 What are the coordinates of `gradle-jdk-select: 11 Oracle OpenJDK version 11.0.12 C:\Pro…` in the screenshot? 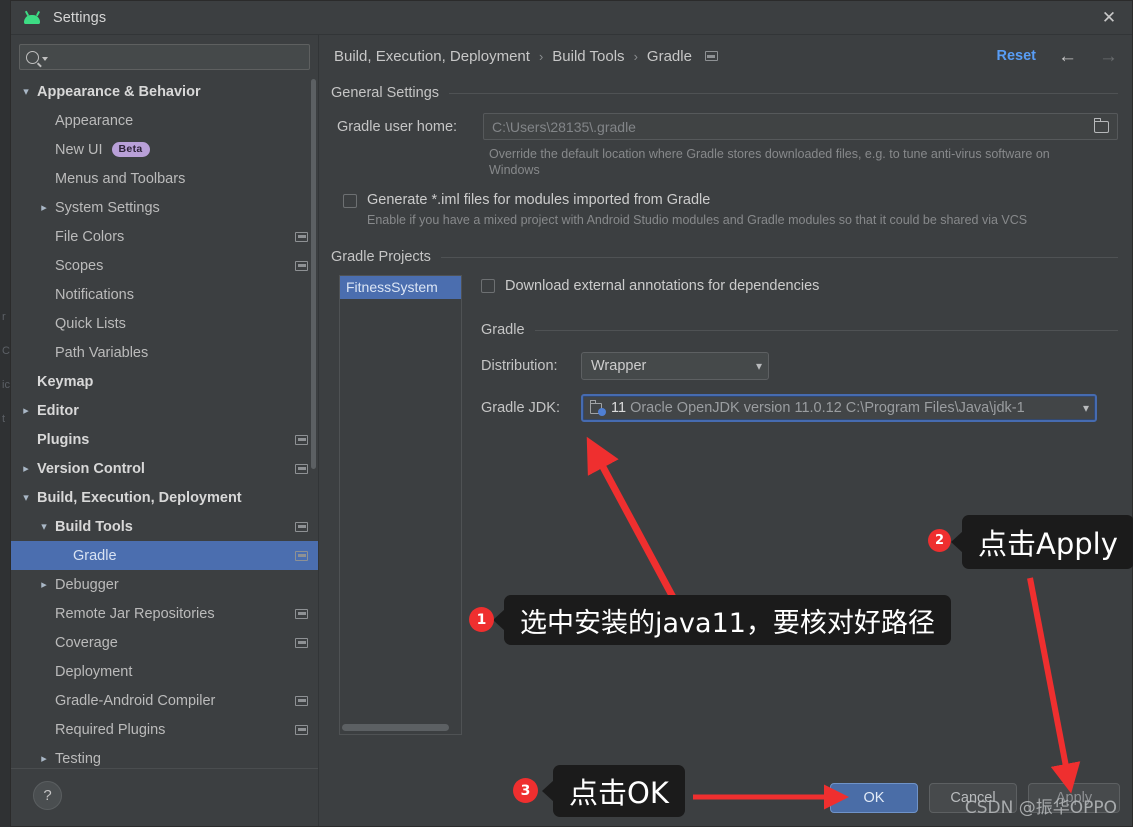 It's located at (839, 408).